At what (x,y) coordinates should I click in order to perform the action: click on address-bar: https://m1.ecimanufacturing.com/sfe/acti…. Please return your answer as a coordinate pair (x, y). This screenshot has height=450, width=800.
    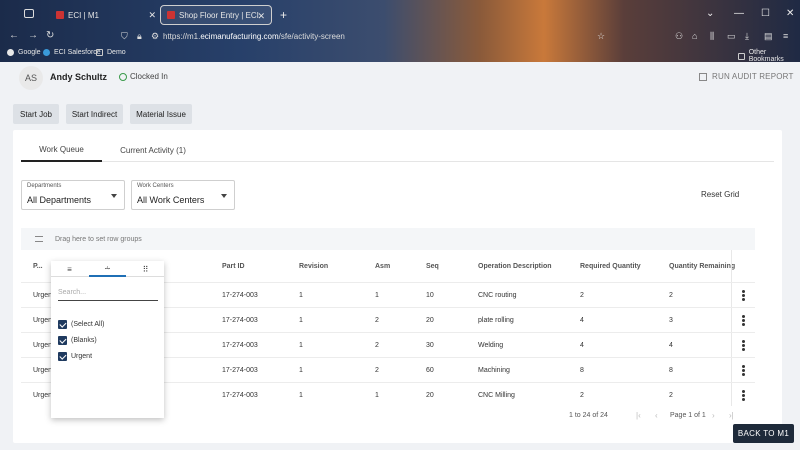
    Looking at the image, I should click on (254, 36).